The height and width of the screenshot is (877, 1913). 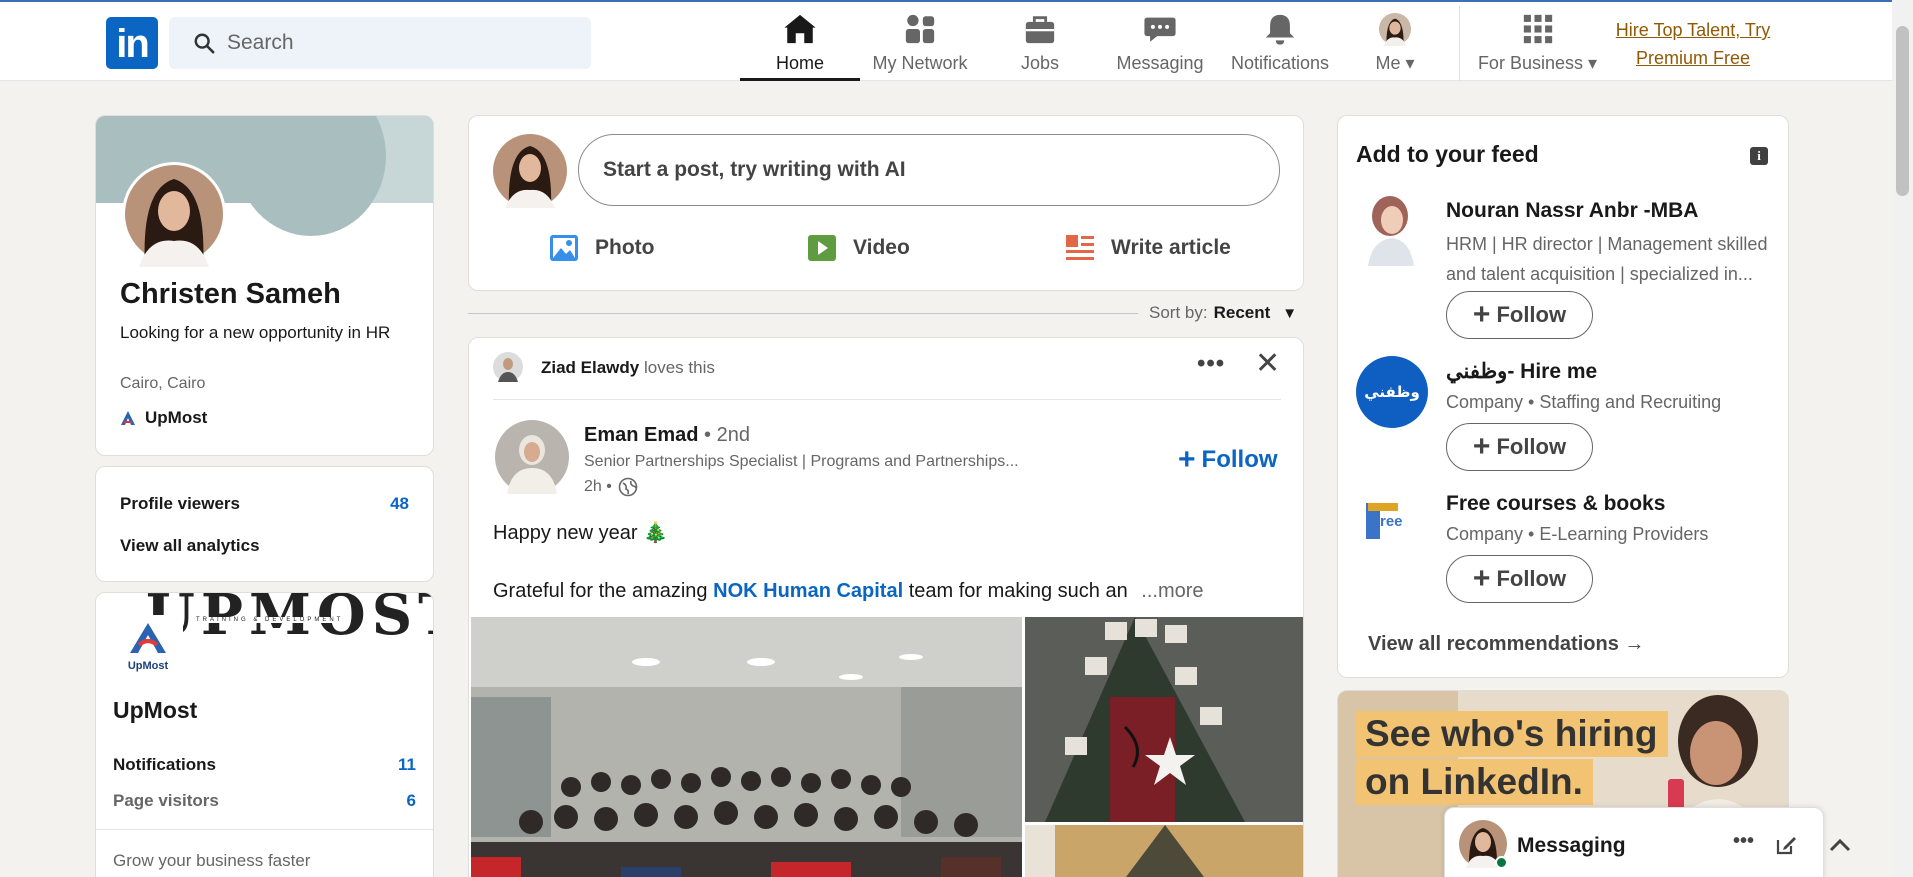 I want to click on suggestion-logo-2: وظفني, so click(x=1392, y=392).